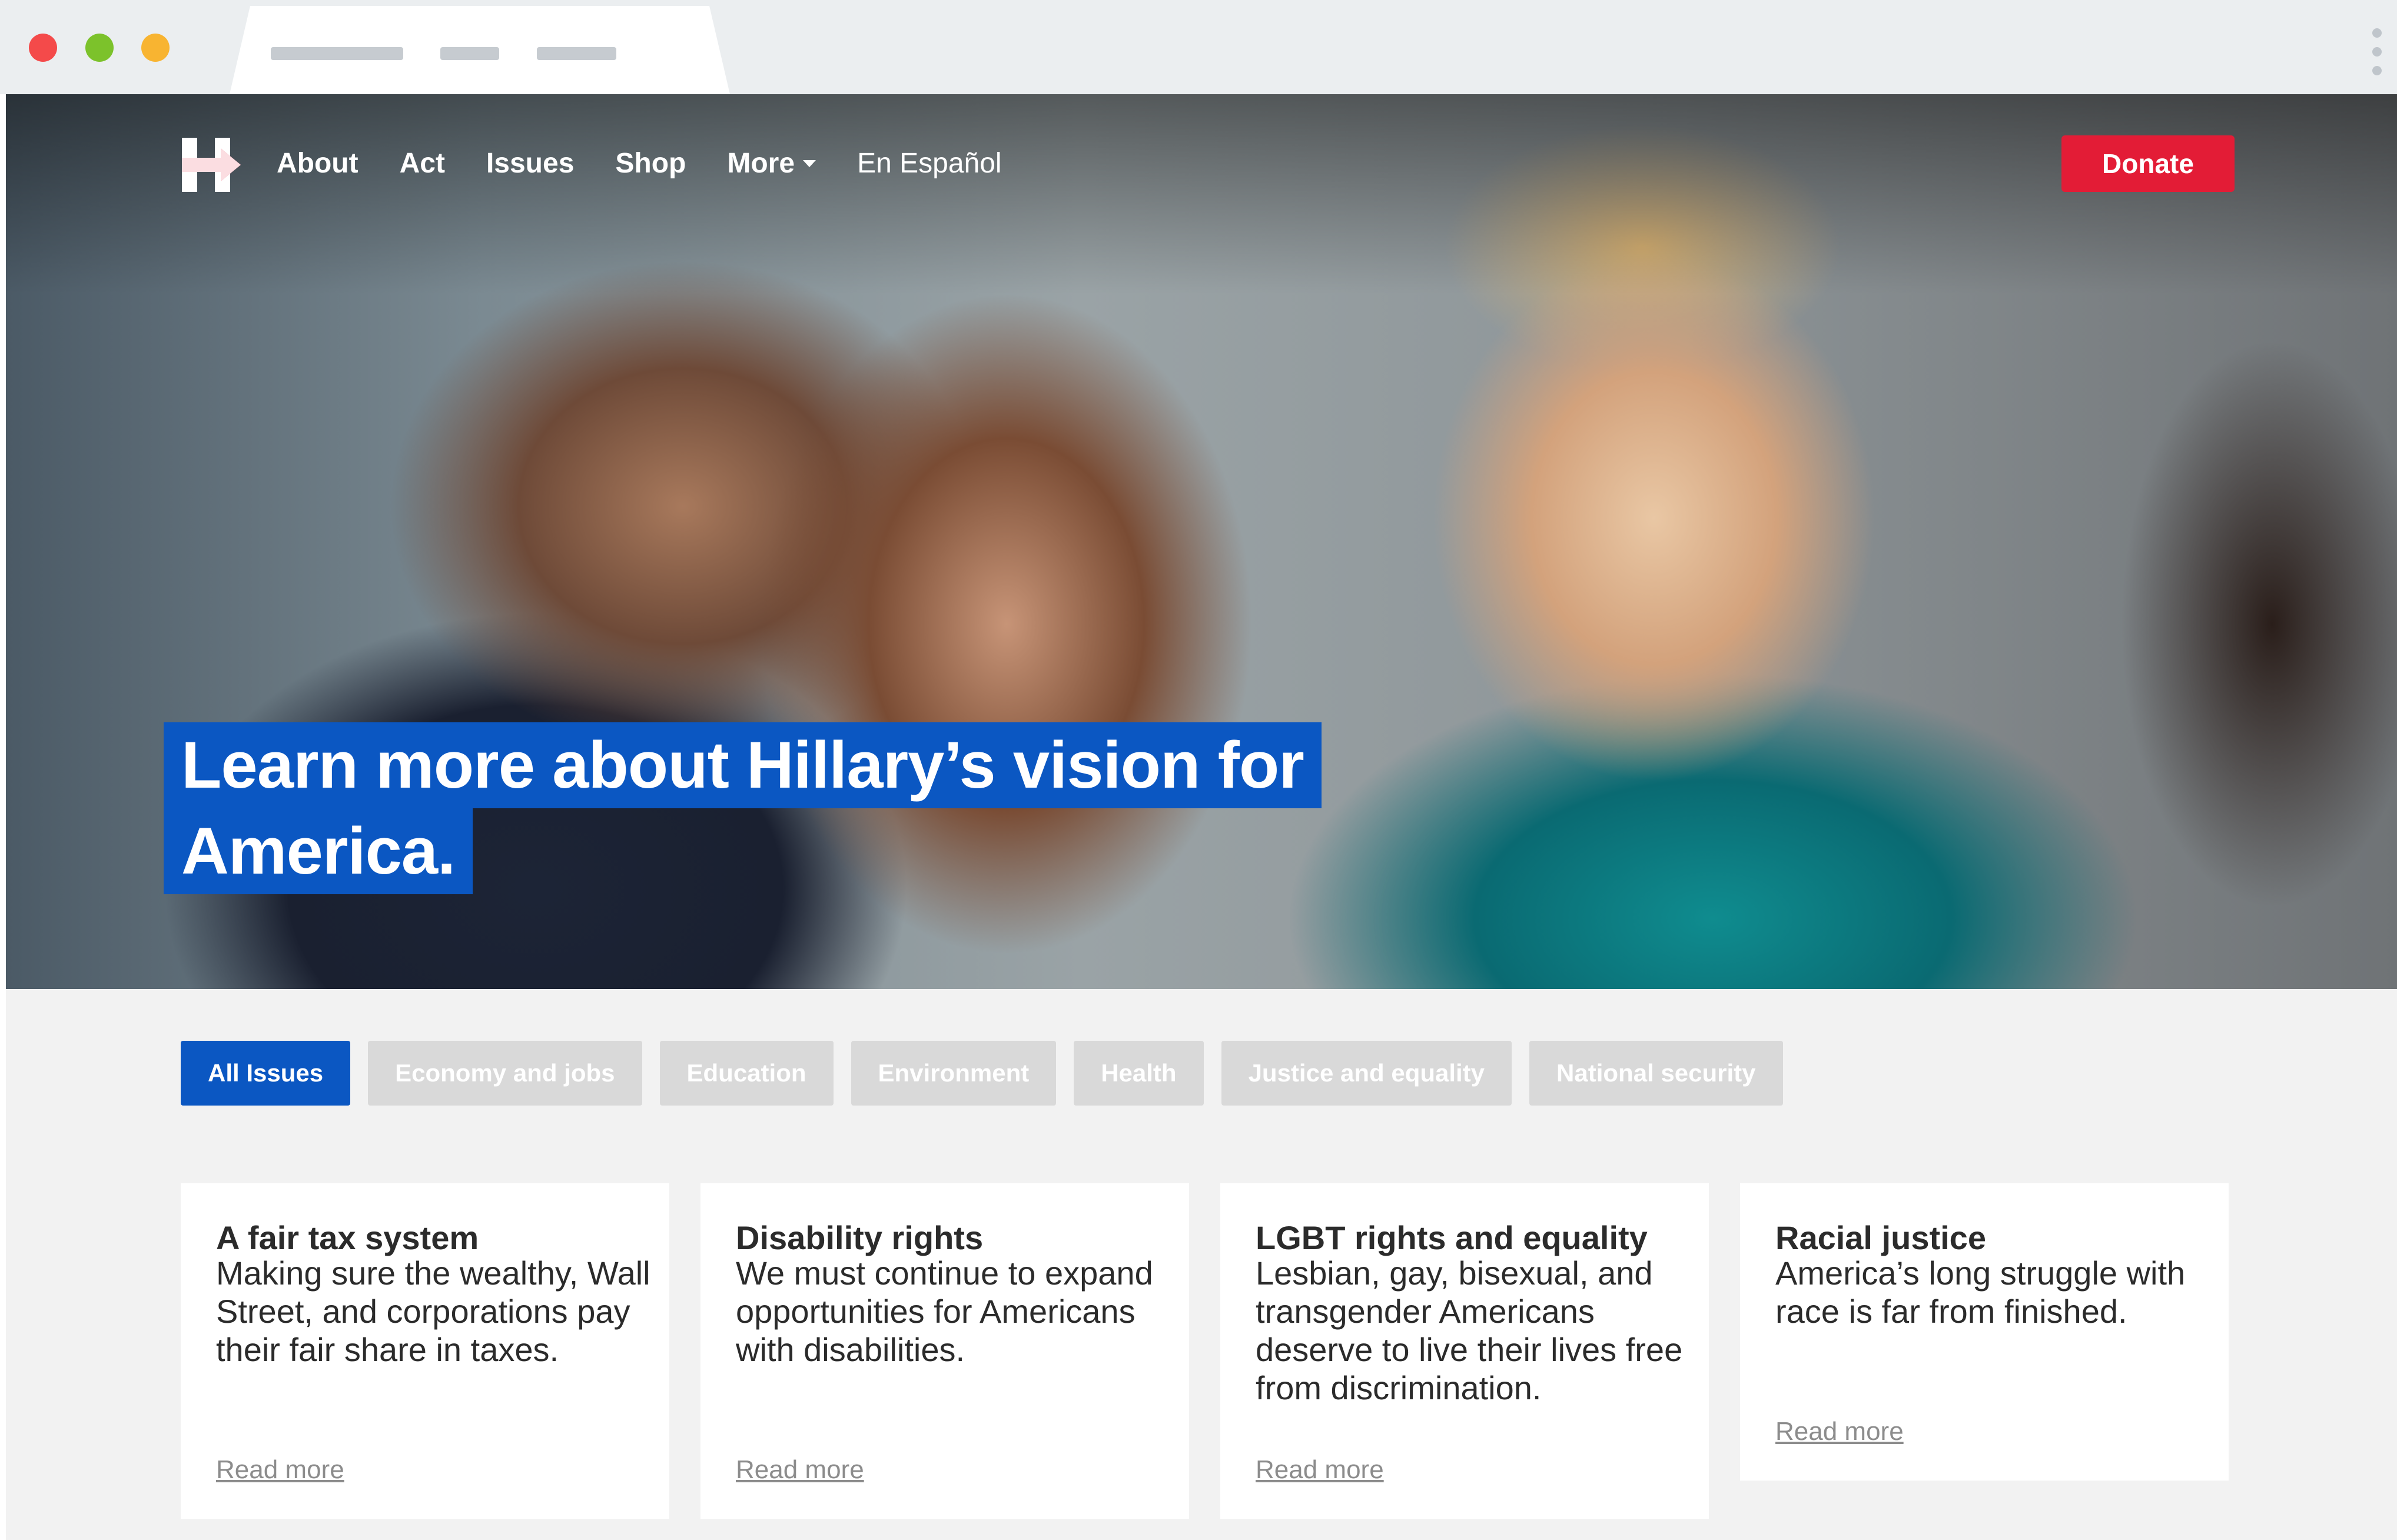 Image resolution: width=2397 pixels, height=1540 pixels. I want to click on card-title: LGBT rights and equality, so click(1452, 1237).